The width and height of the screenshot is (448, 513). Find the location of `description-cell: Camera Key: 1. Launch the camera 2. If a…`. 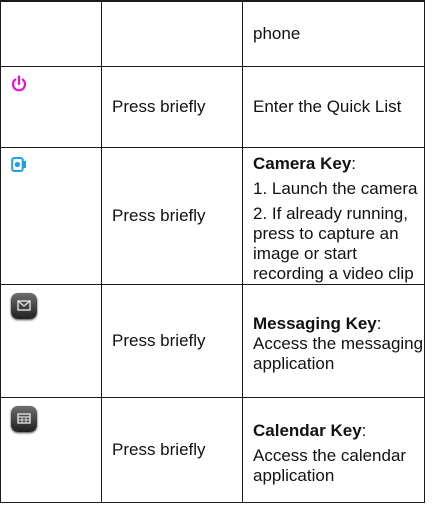

description-cell: Camera Key: 1. Launch the camera 2. If a… is located at coordinates (333, 216).